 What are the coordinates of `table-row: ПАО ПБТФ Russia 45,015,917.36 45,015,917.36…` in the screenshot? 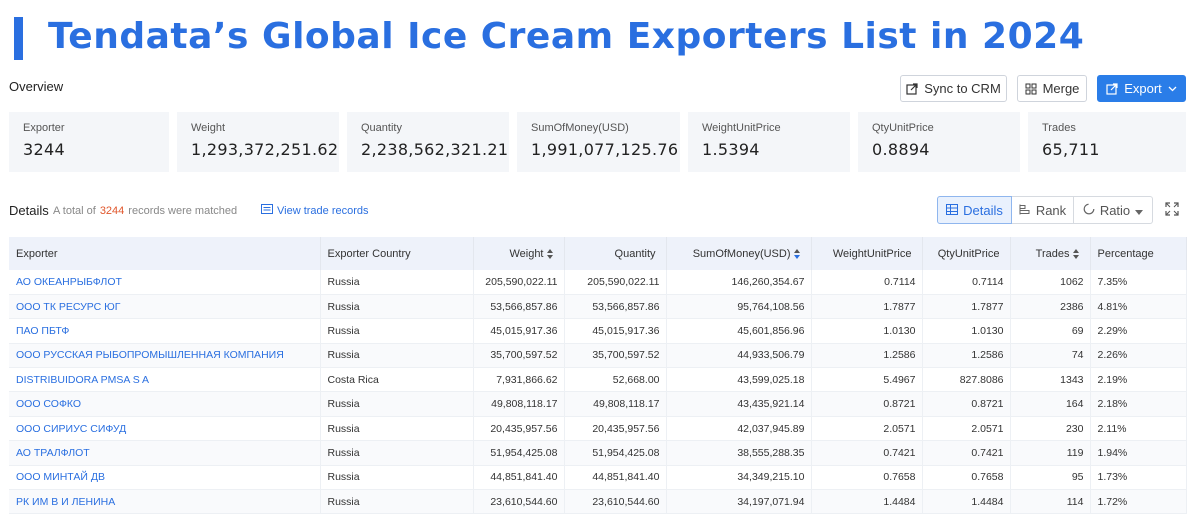 It's located at (598, 331).